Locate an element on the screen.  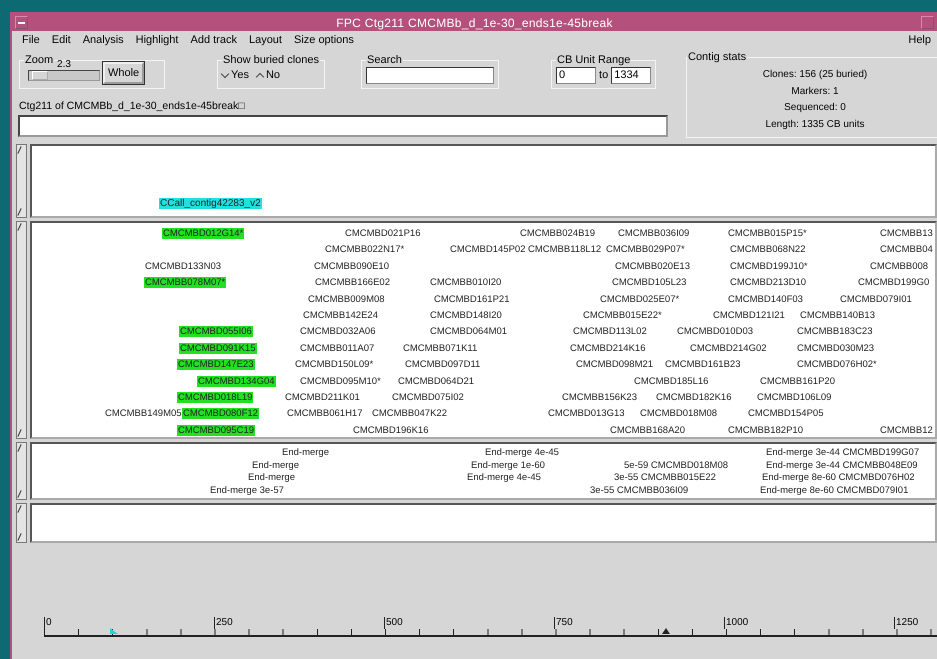
clone-label: CMCMBB183C23 is located at coordinates (835, 332).